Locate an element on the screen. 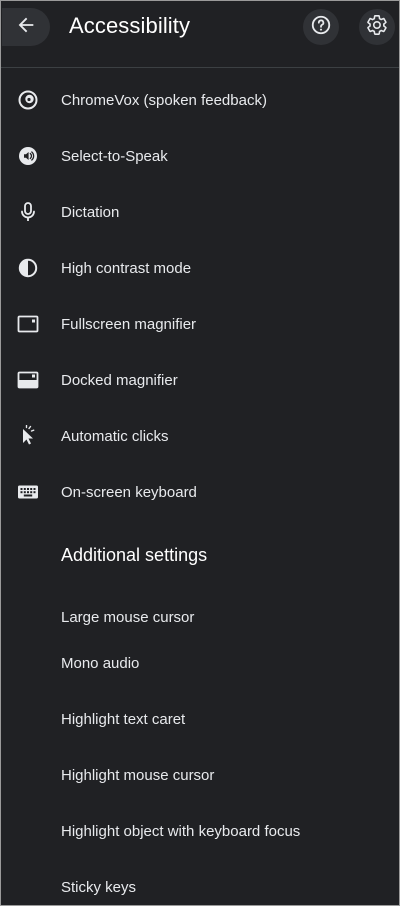 The width and height of the screenshot is (400, 906). feature-label: Select-to-Speak is located at coordinates (114, 156).